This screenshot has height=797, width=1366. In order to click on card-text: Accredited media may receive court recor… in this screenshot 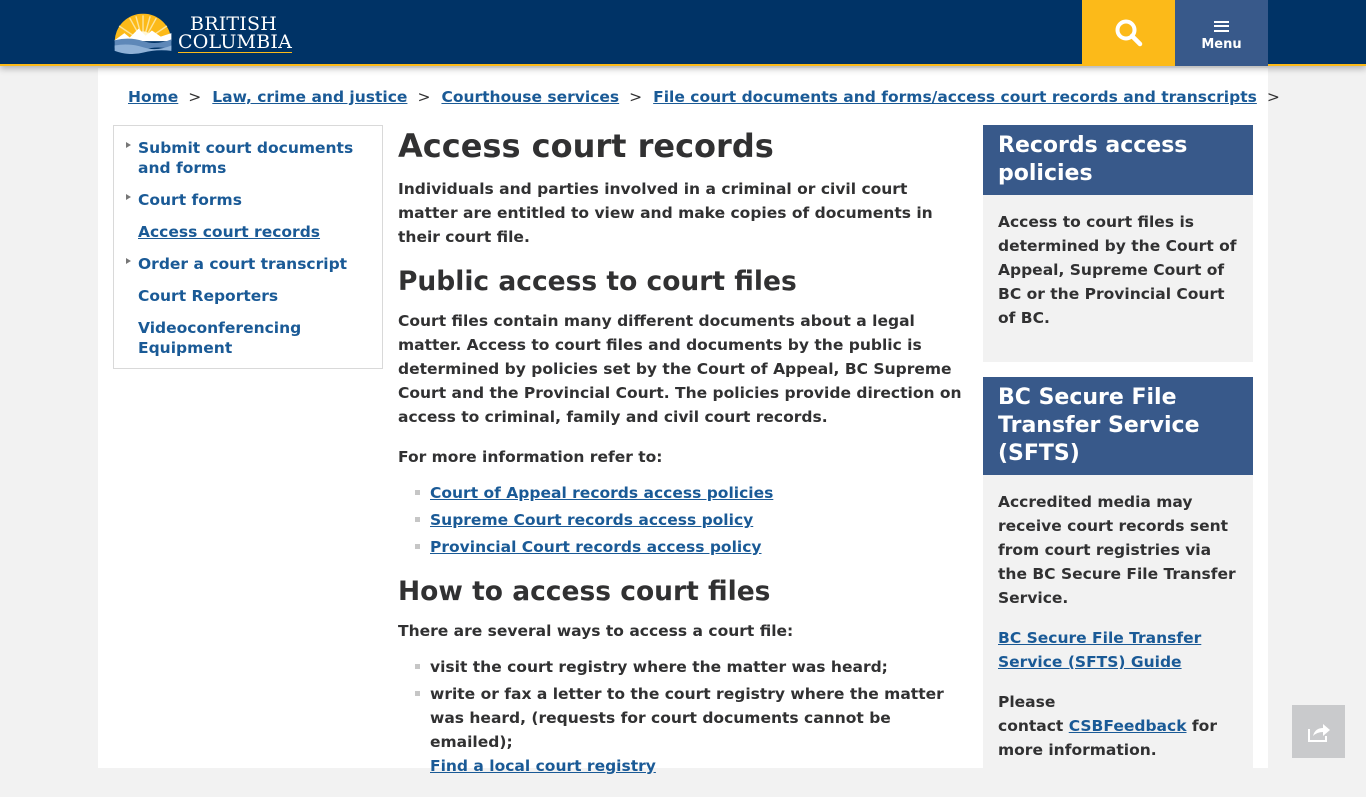, I will do `click(1117, 550)`.